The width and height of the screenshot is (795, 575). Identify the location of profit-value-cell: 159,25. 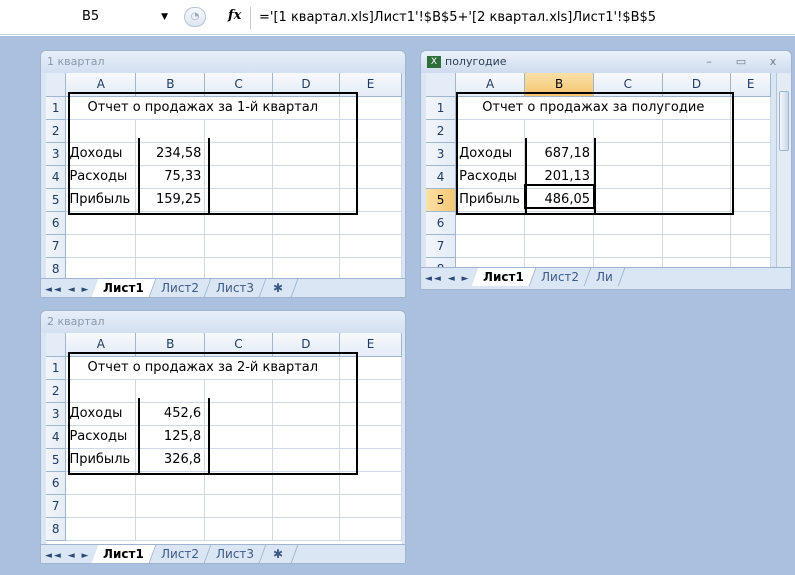
(170, 200).